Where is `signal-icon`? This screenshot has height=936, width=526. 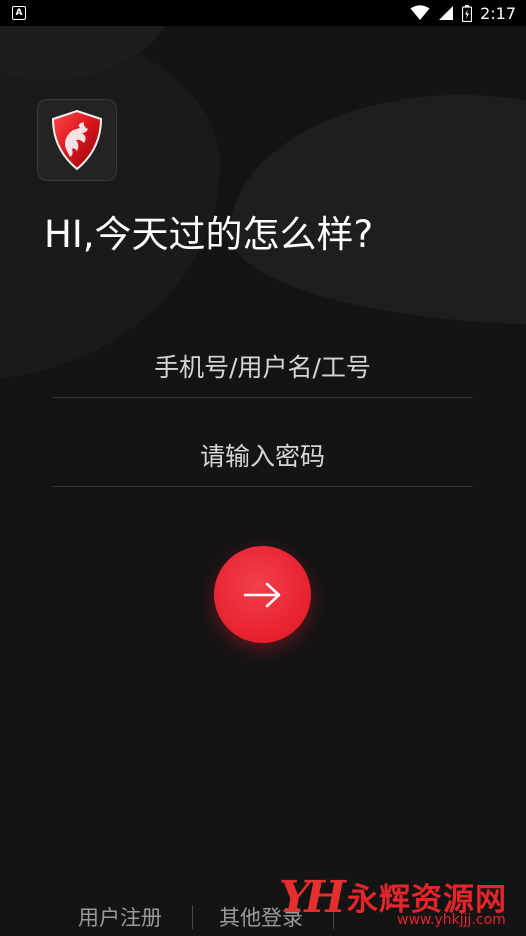 signal-icon is located at coordinates (446, 13).